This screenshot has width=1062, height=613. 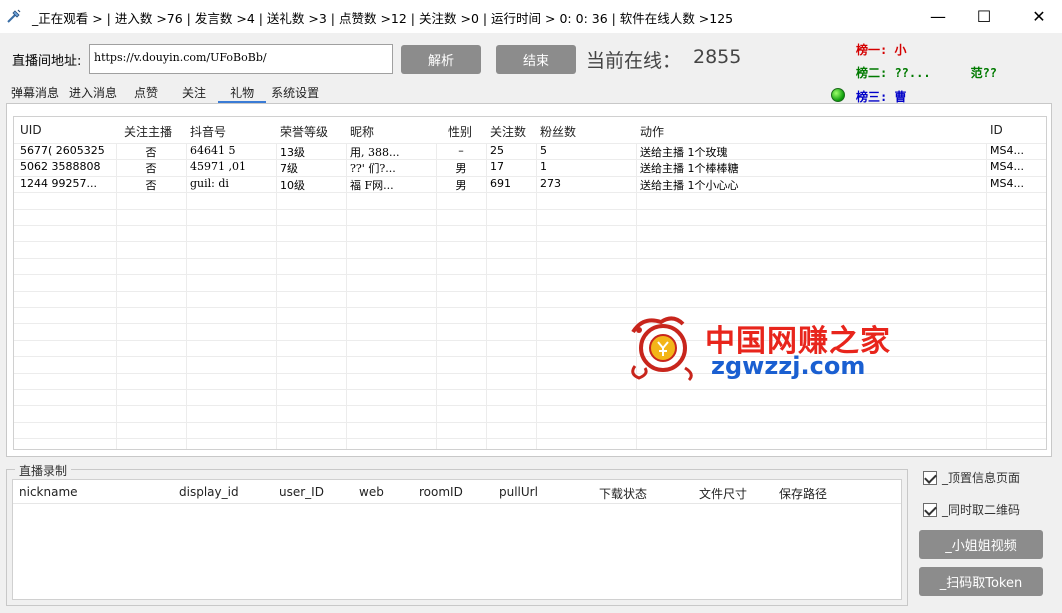 I want to click on tab-enter: 进入消息, so click(x=93, y=94).